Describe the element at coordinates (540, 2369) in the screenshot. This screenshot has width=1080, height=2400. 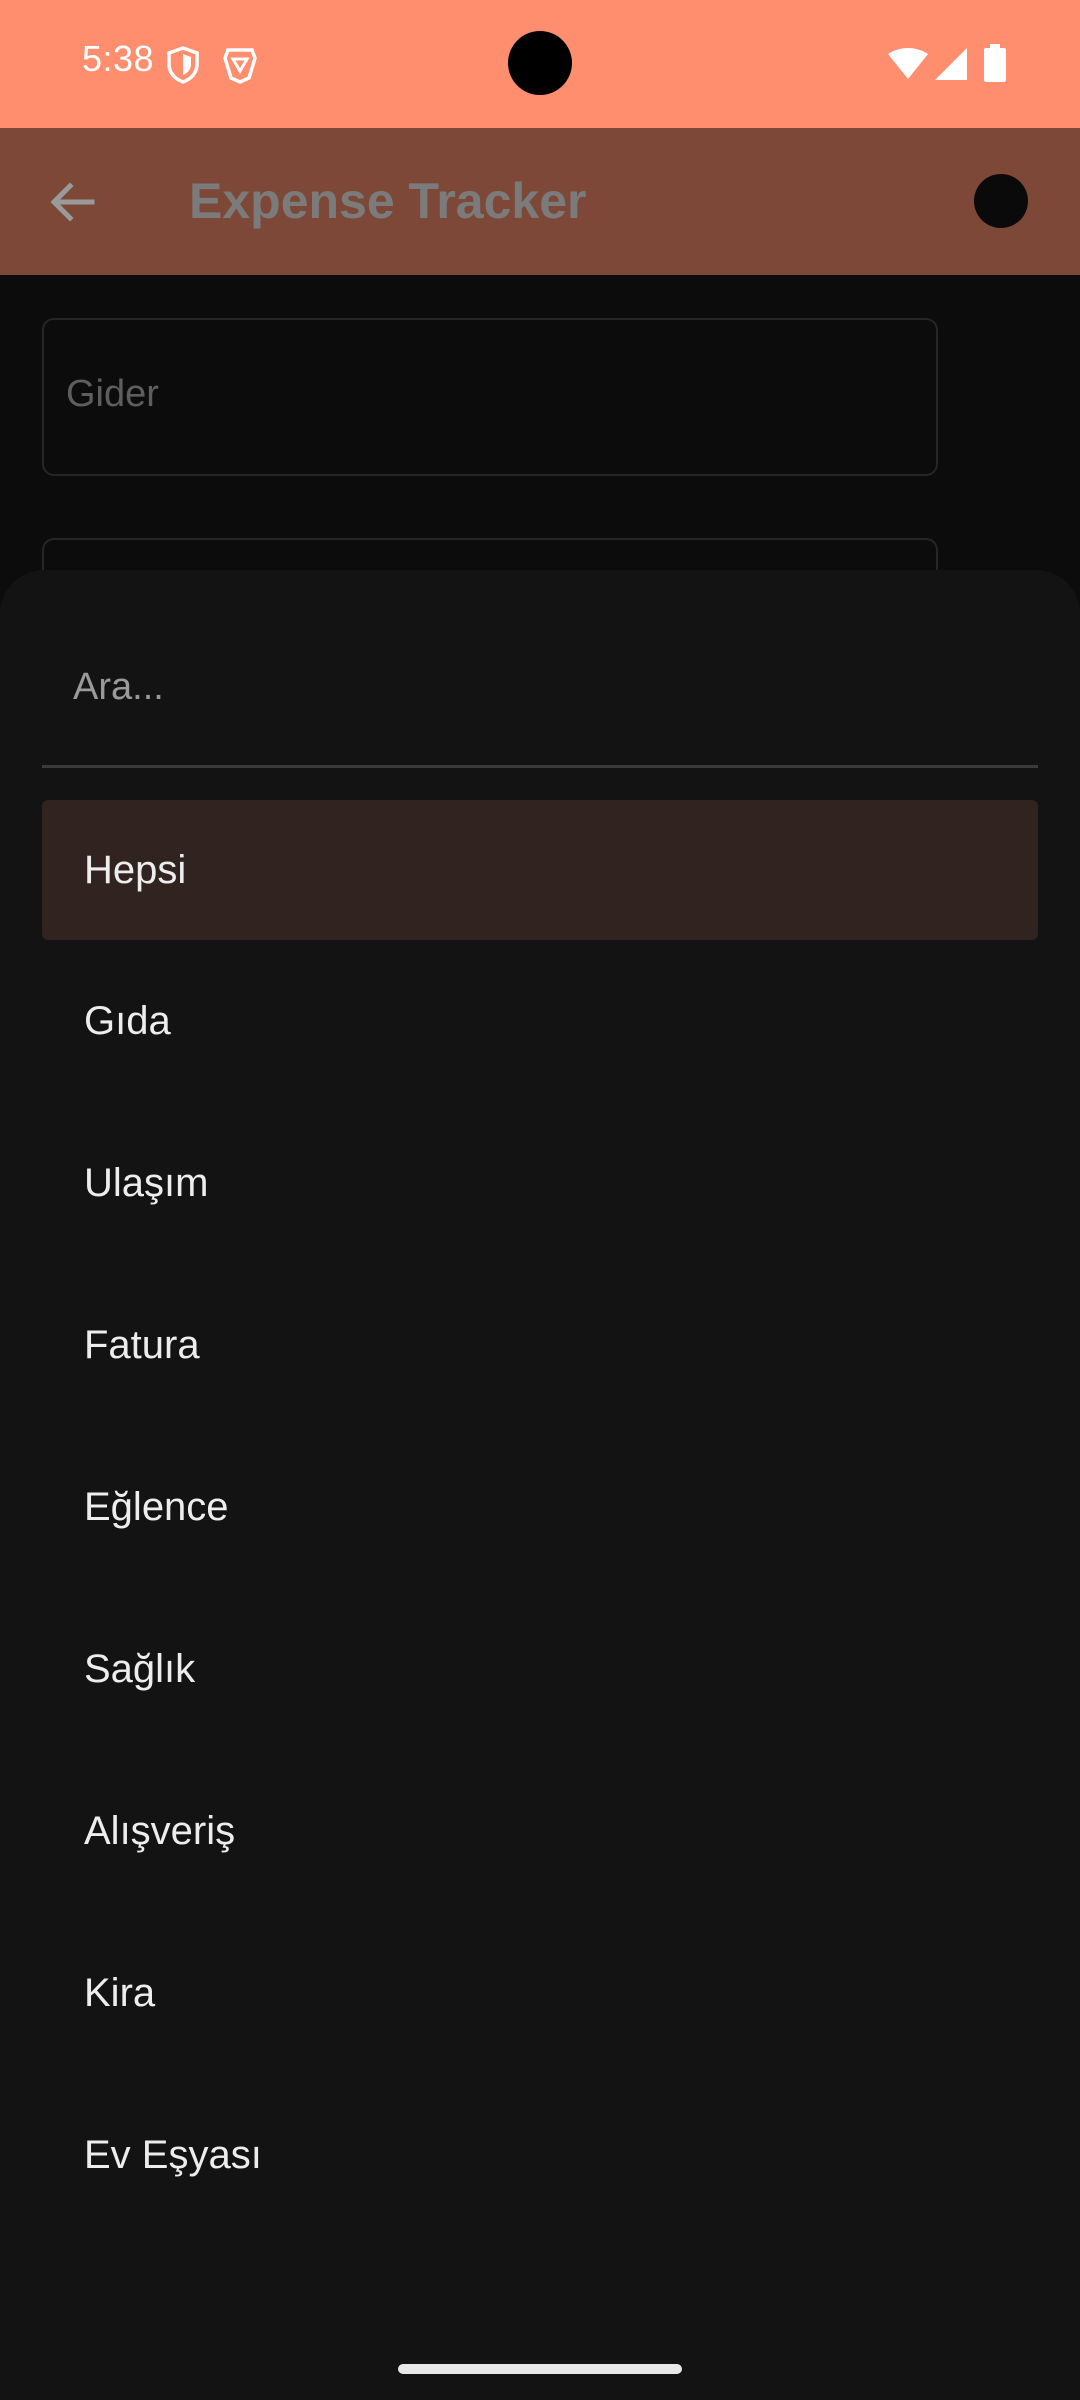
I see `home-indicator` at that location.